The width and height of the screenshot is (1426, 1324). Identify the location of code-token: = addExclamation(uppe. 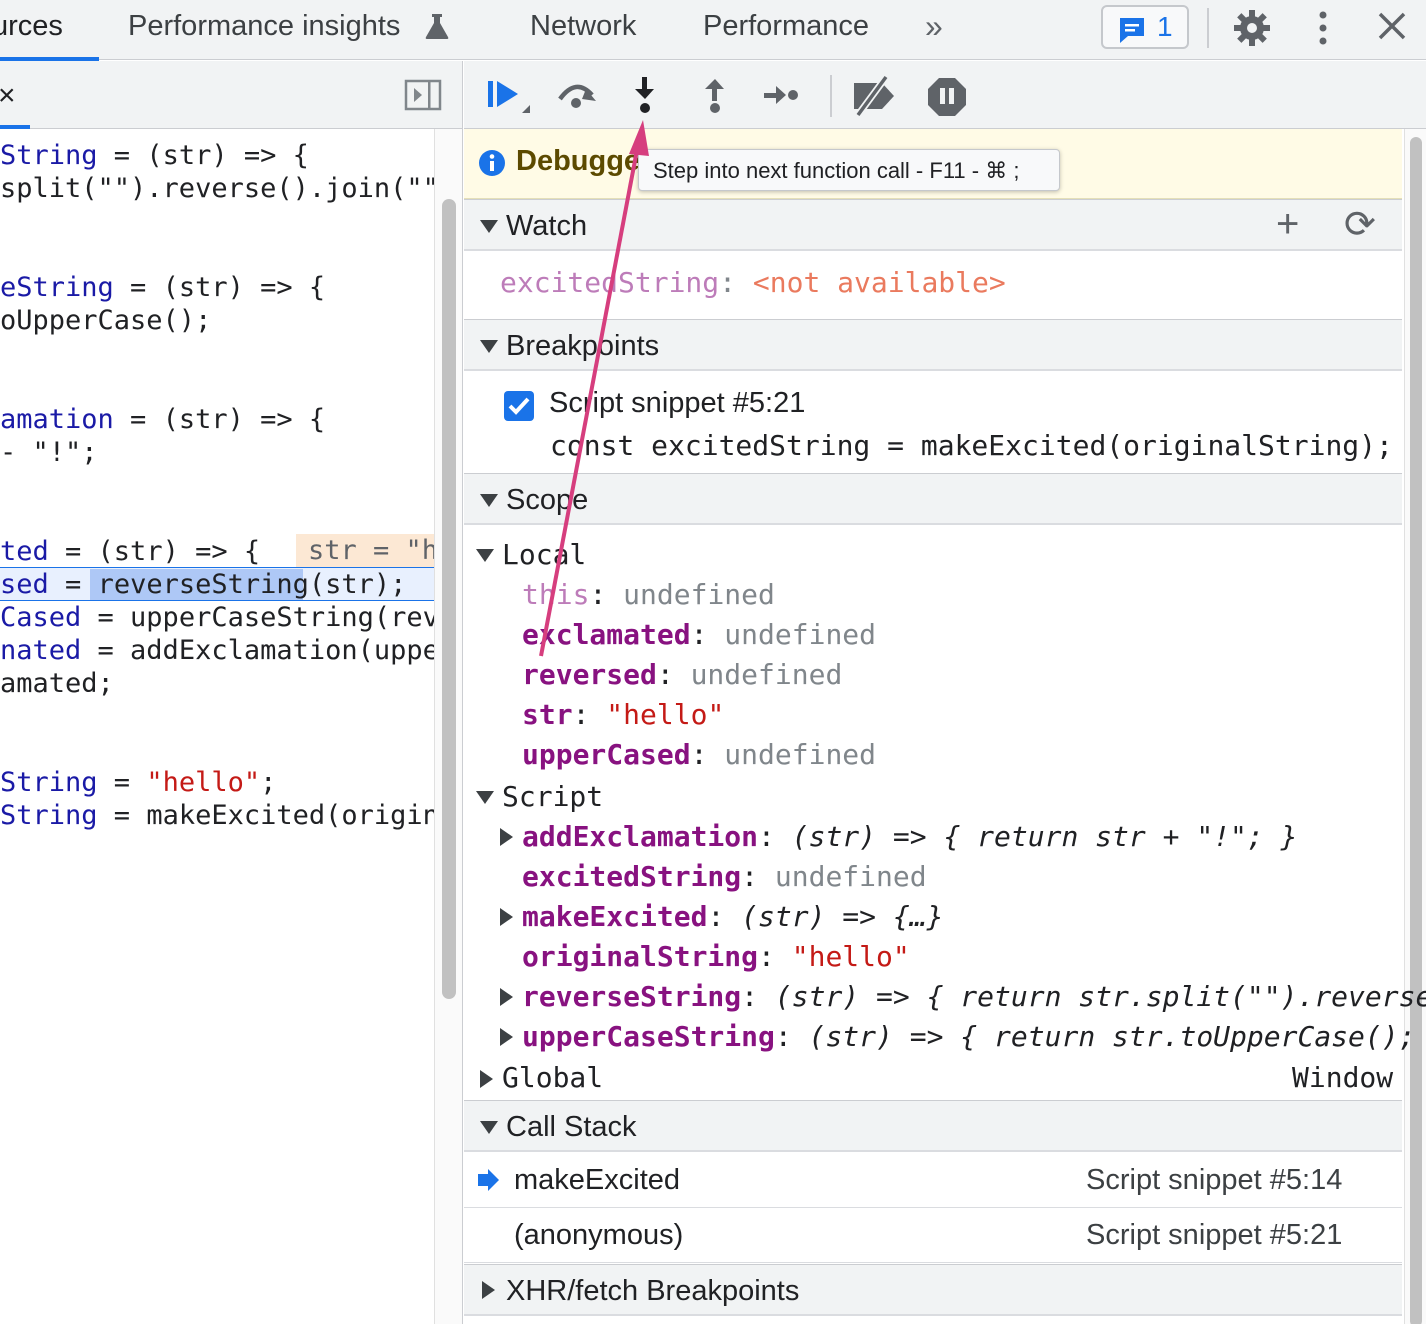
(257, 650).